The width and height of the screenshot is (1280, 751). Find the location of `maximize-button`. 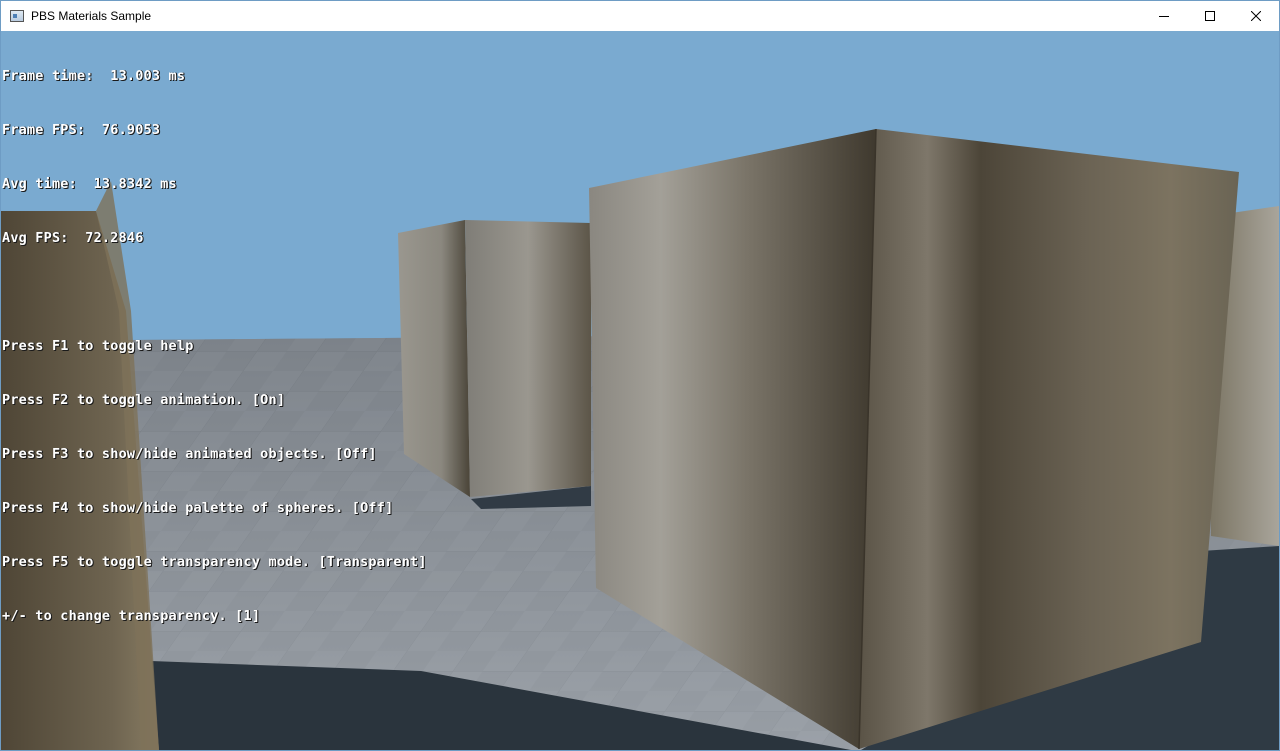

maximize-button is located at coordinates (1210, 16).